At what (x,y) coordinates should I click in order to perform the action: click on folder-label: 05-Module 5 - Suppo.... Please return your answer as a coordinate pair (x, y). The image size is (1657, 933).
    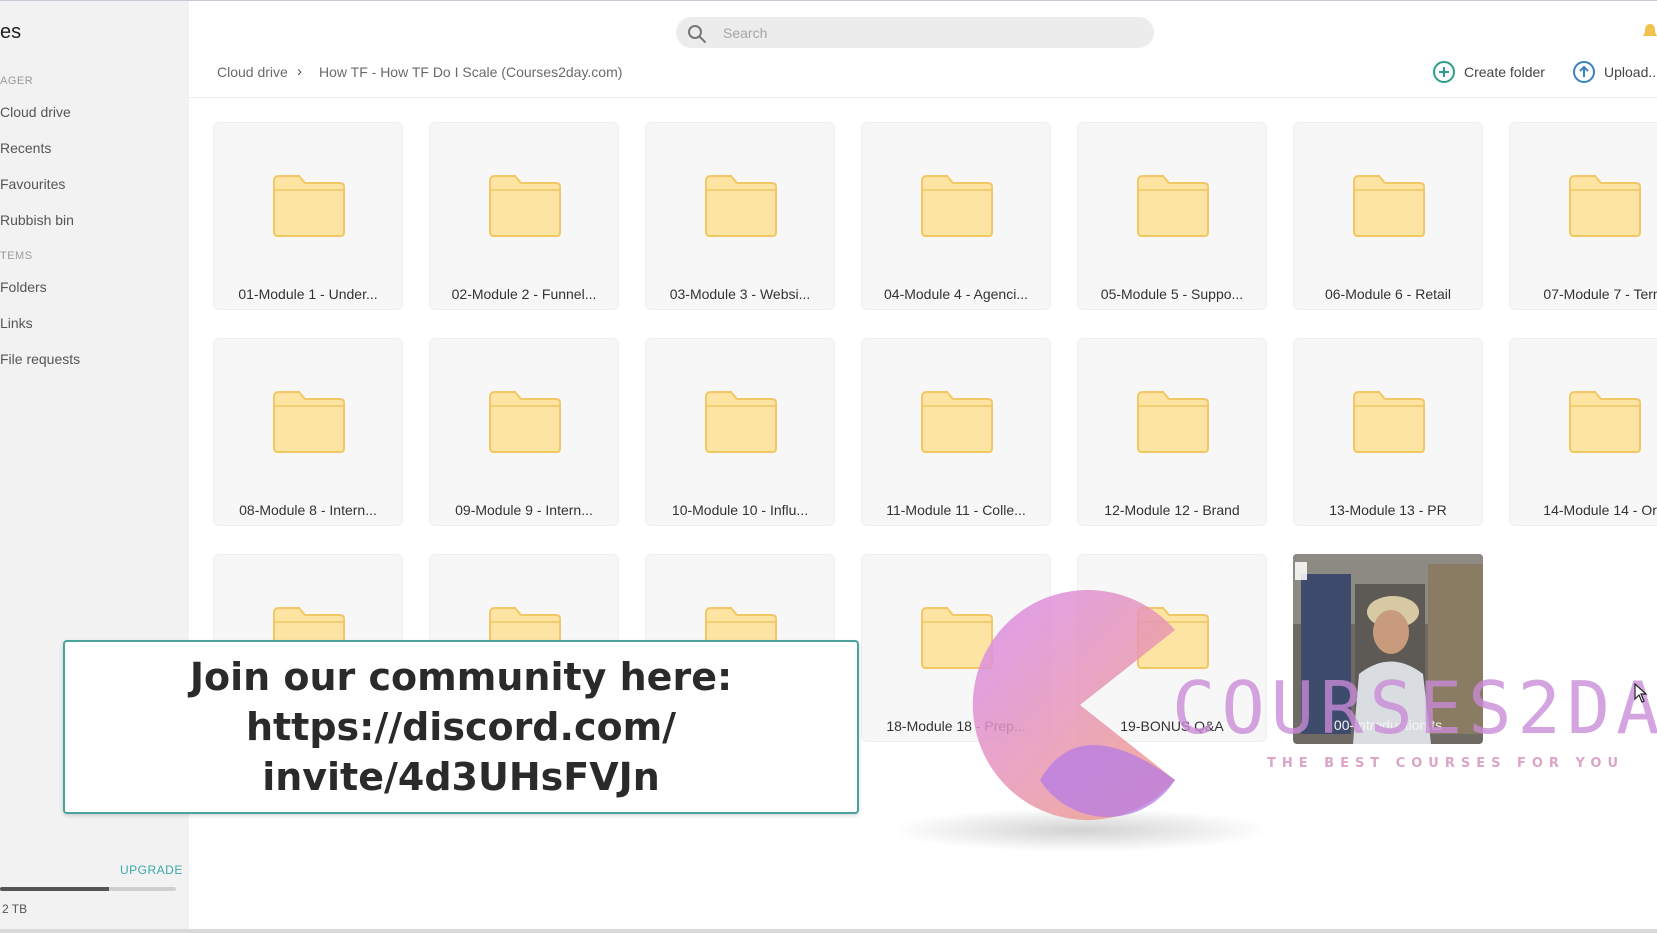
    Looking at the image, I should click on (1172, 294).